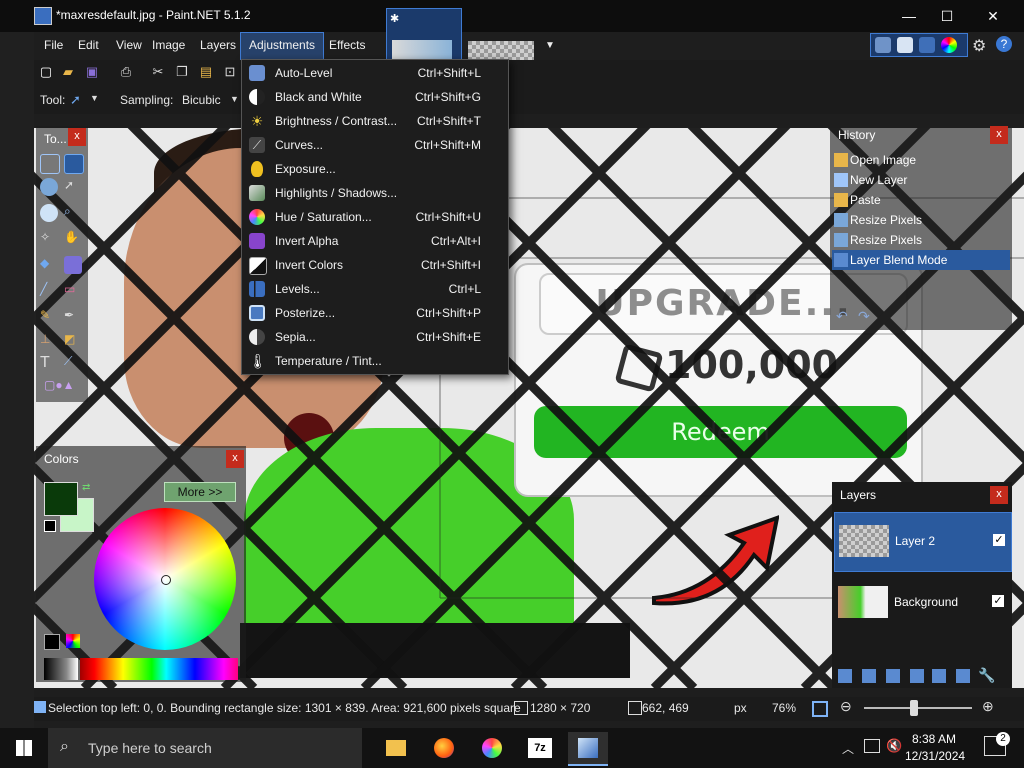 The width and height of the screenshot is (1024, 768). Describe the element at coordinates (347, 45) in the screenshot. I see `menu-effects: Effects` at that location.